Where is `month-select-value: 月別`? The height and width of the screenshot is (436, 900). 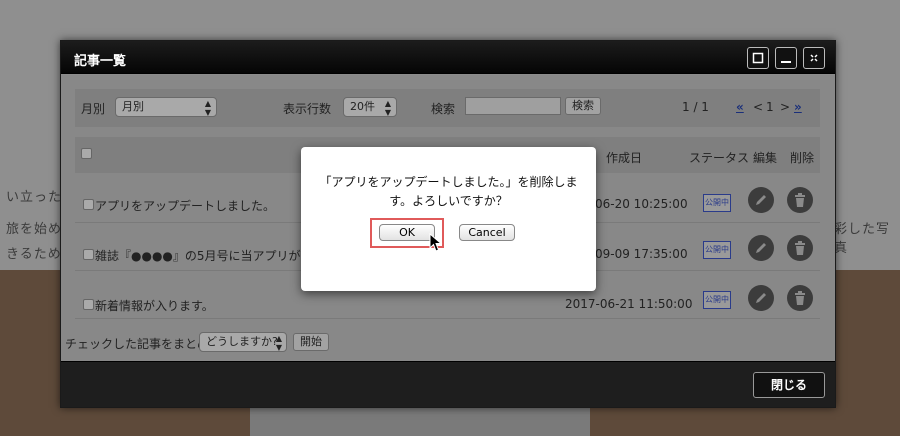
month-select-value: 月別 is located at coordinates (133, 106).